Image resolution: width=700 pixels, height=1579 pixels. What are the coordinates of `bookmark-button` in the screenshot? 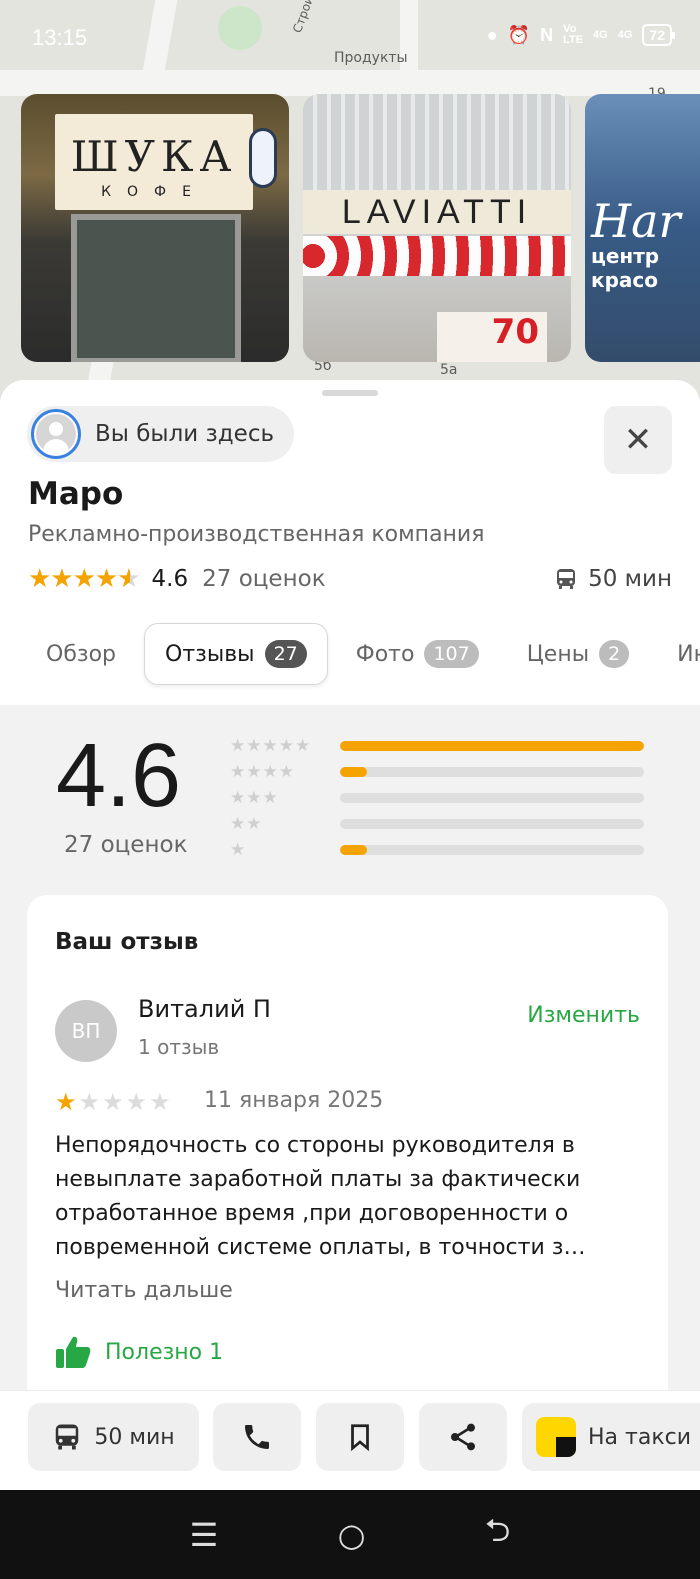 It's located at (360, 1437).